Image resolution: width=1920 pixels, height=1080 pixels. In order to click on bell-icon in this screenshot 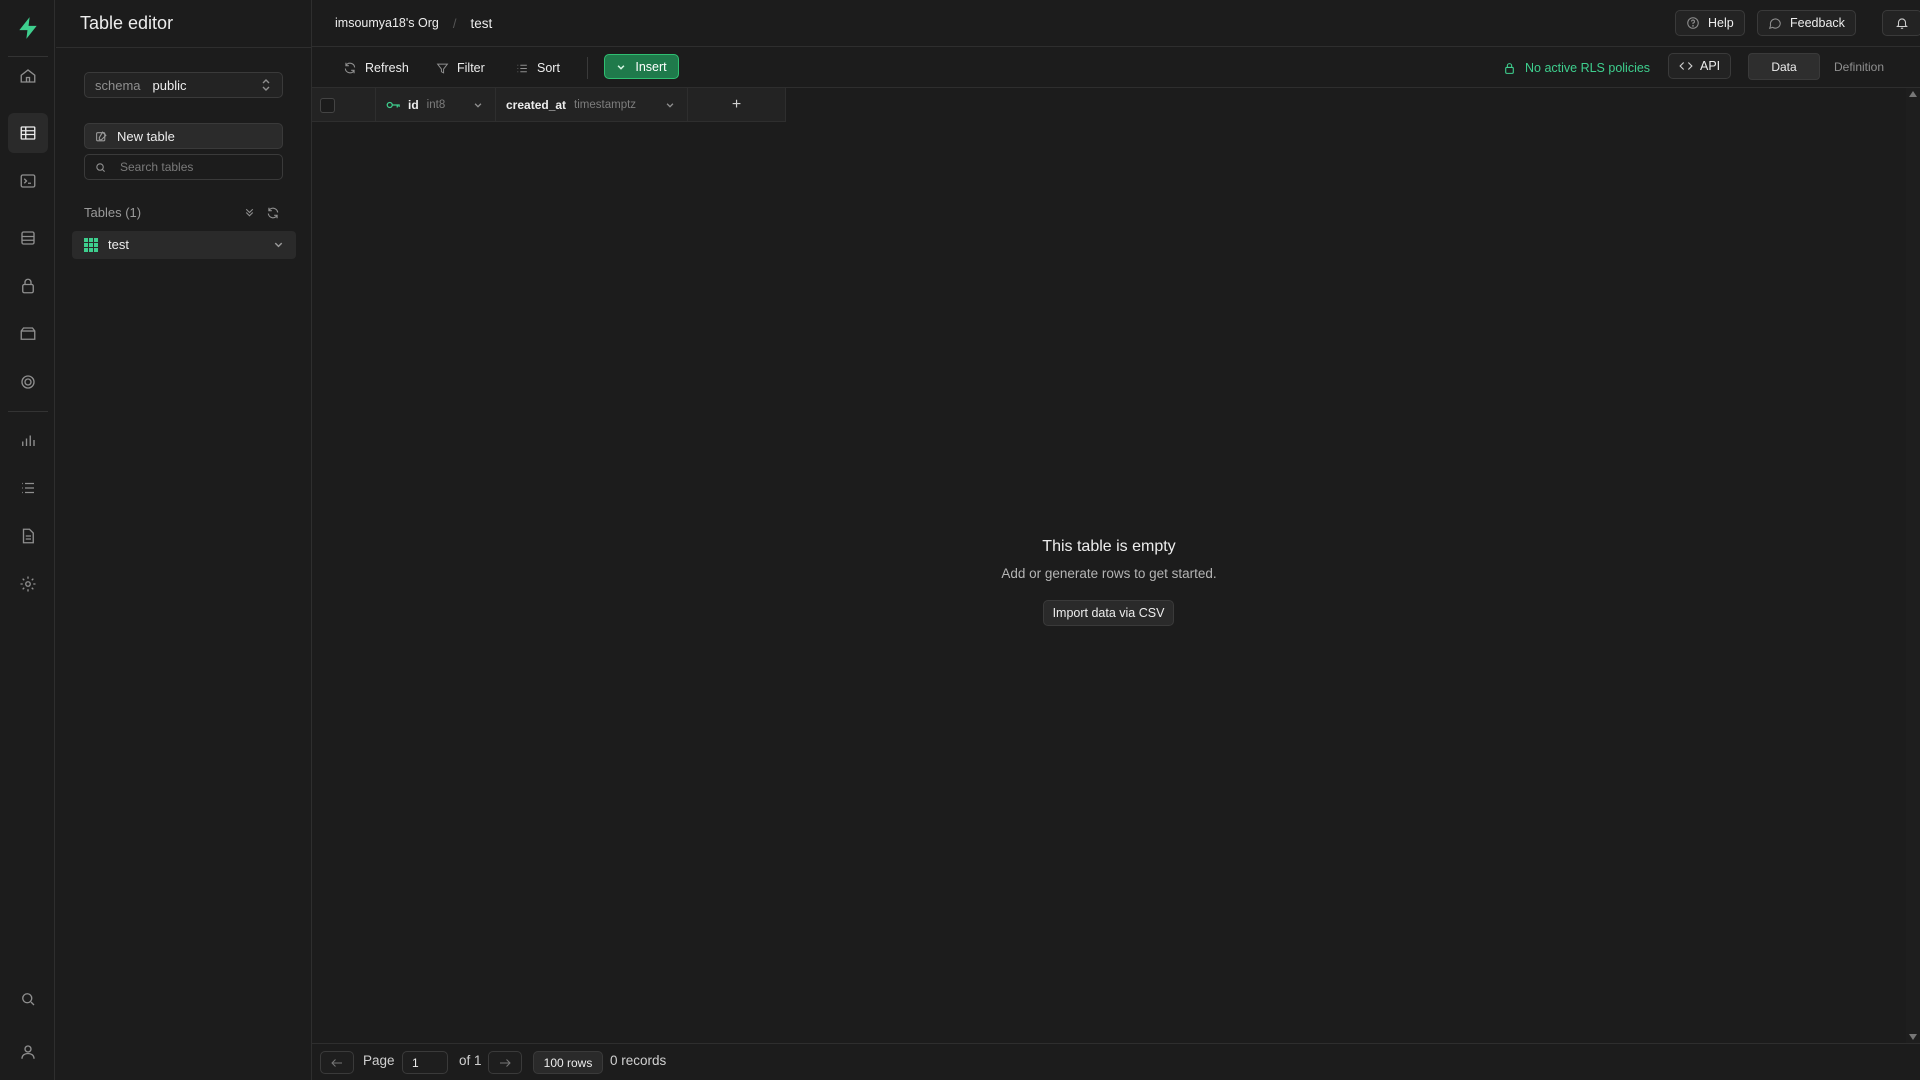, I will do `click(1902, 23)`.